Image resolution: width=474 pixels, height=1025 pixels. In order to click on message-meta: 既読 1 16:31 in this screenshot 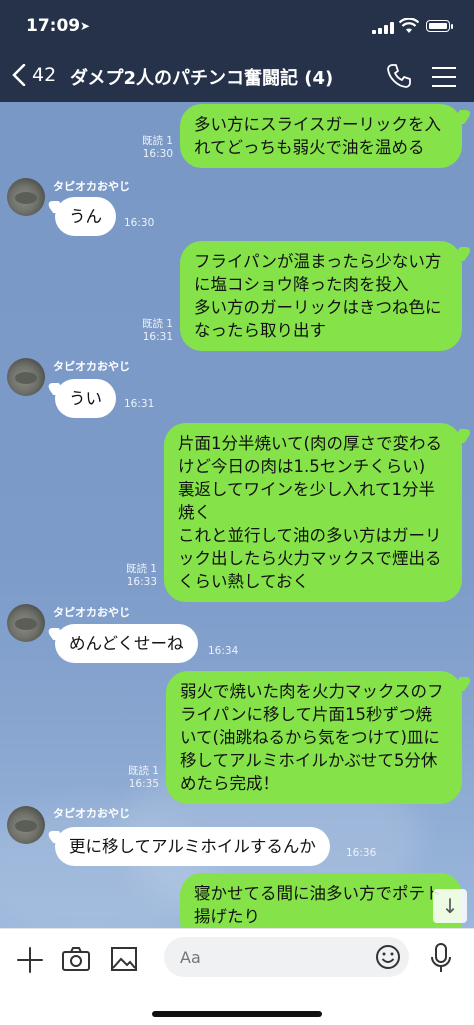, I will do `click(150, 331)`.